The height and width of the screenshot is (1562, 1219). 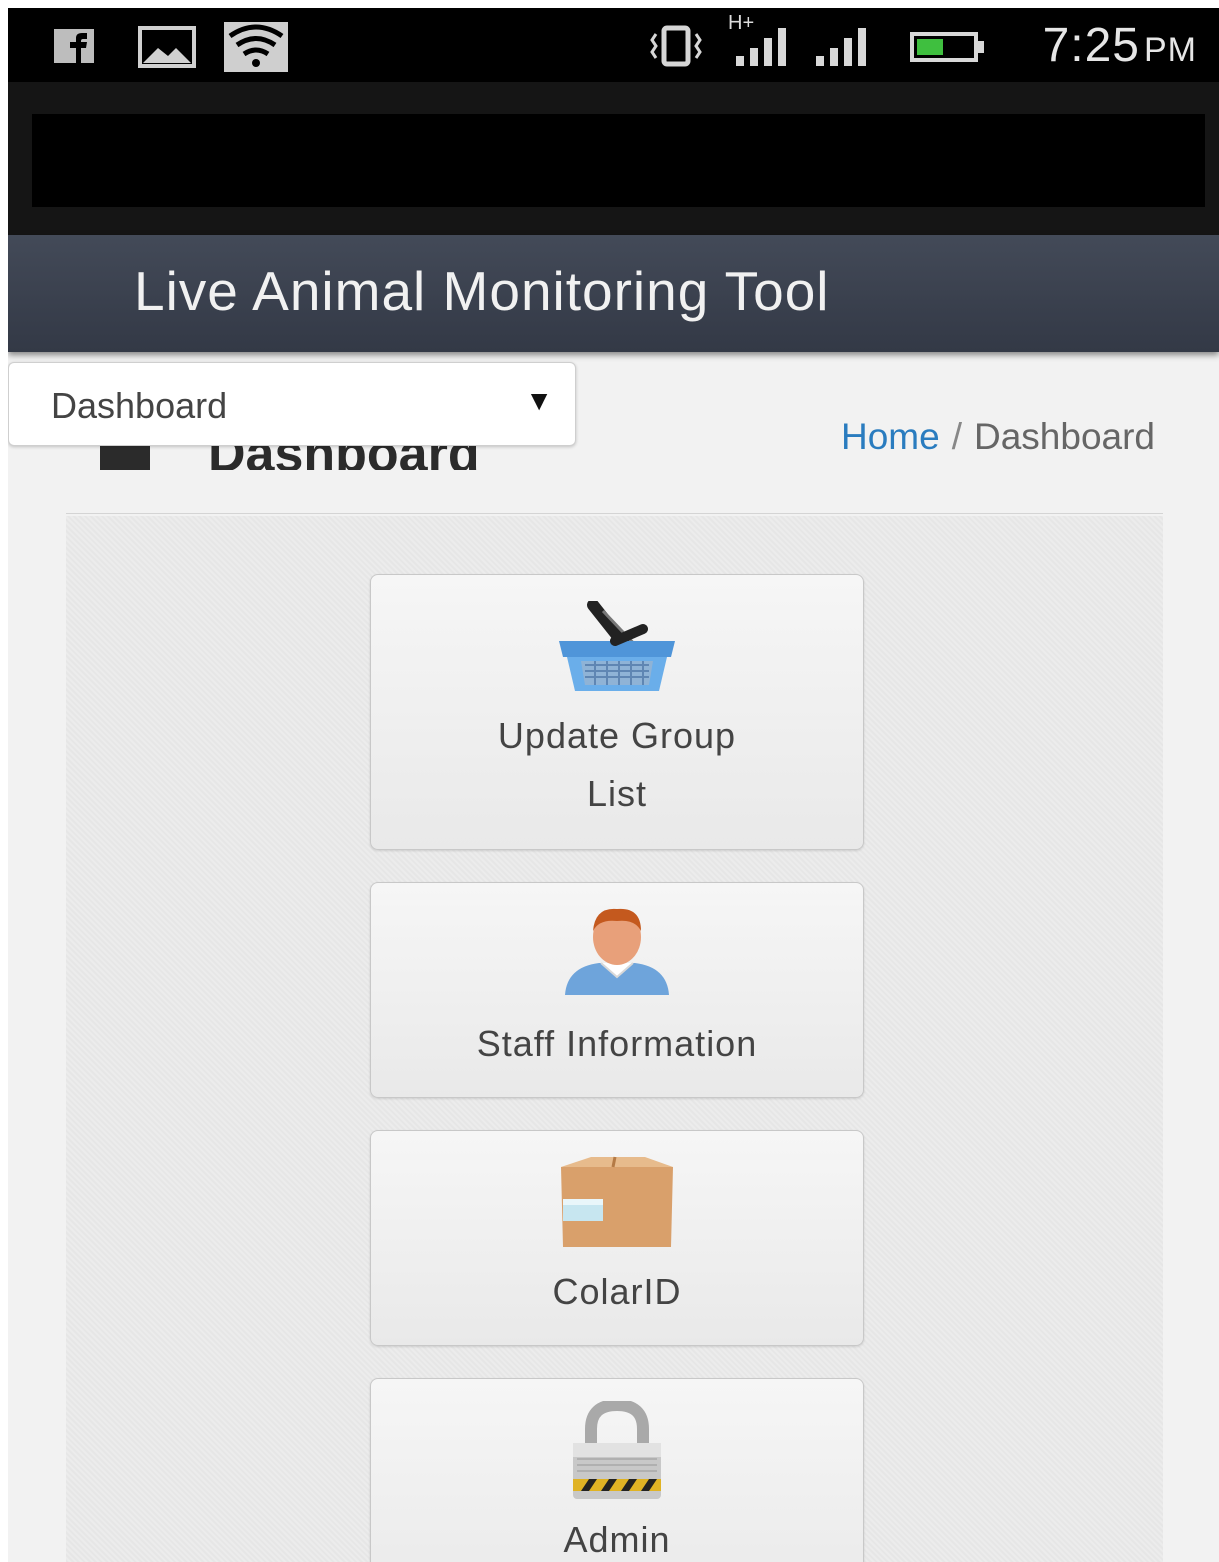 What do you see at coordinates (617, 1450) in the screenshot?
I see `lock-icon` at bounding box center [617, 1450].